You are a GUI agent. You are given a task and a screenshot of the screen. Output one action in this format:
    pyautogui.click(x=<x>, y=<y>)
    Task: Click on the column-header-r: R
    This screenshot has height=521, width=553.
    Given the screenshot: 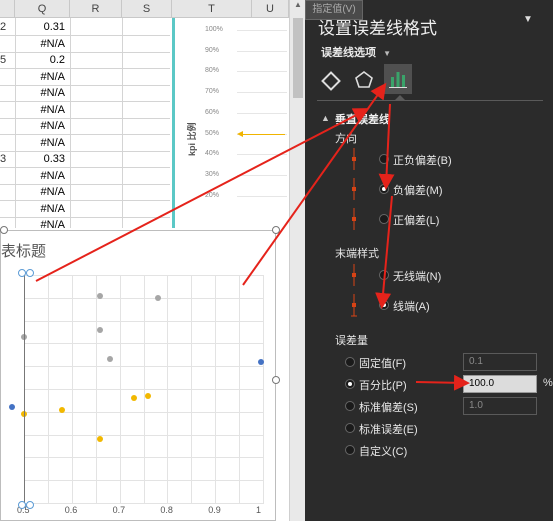 What is the action you would take?
    pyautogui.click(x=96, y=9)
    